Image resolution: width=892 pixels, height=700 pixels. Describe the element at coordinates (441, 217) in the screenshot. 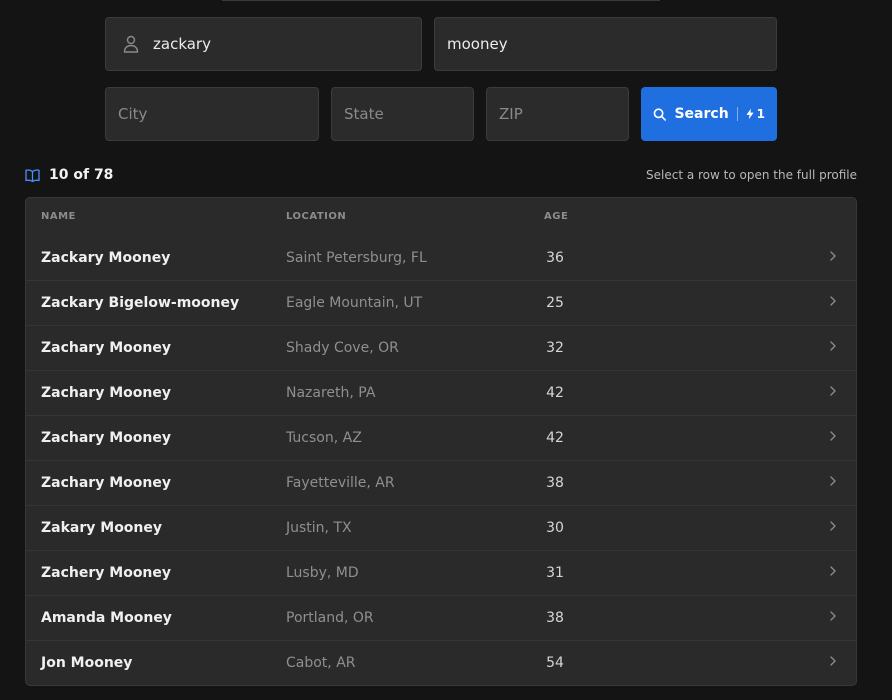

I see `table-header: NAME LOCATION AGE` at that location.